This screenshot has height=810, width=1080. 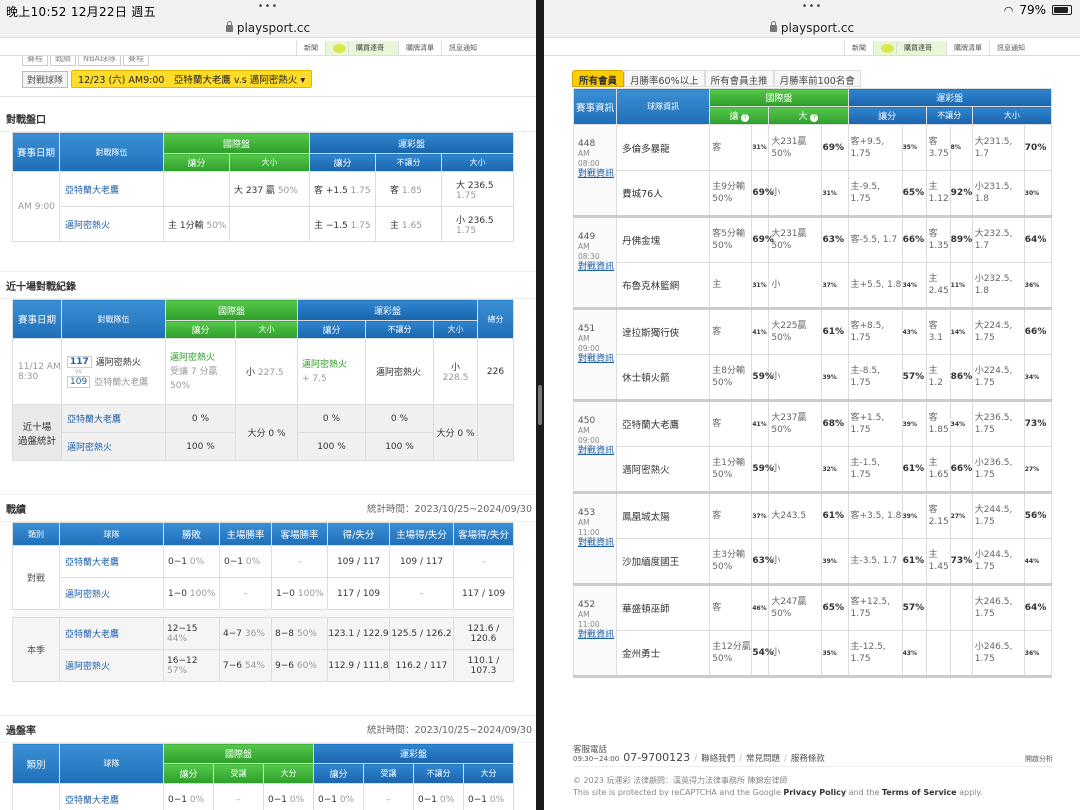 I want to click on menu-notify: 訊息通知, so click(x=462, y=48).